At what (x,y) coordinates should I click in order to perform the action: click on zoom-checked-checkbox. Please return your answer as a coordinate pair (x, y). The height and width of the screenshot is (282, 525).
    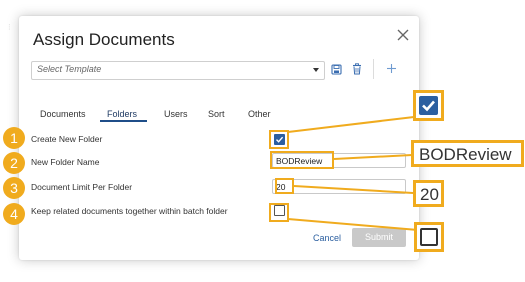
    Looking at the image, I should click on (428, 105).